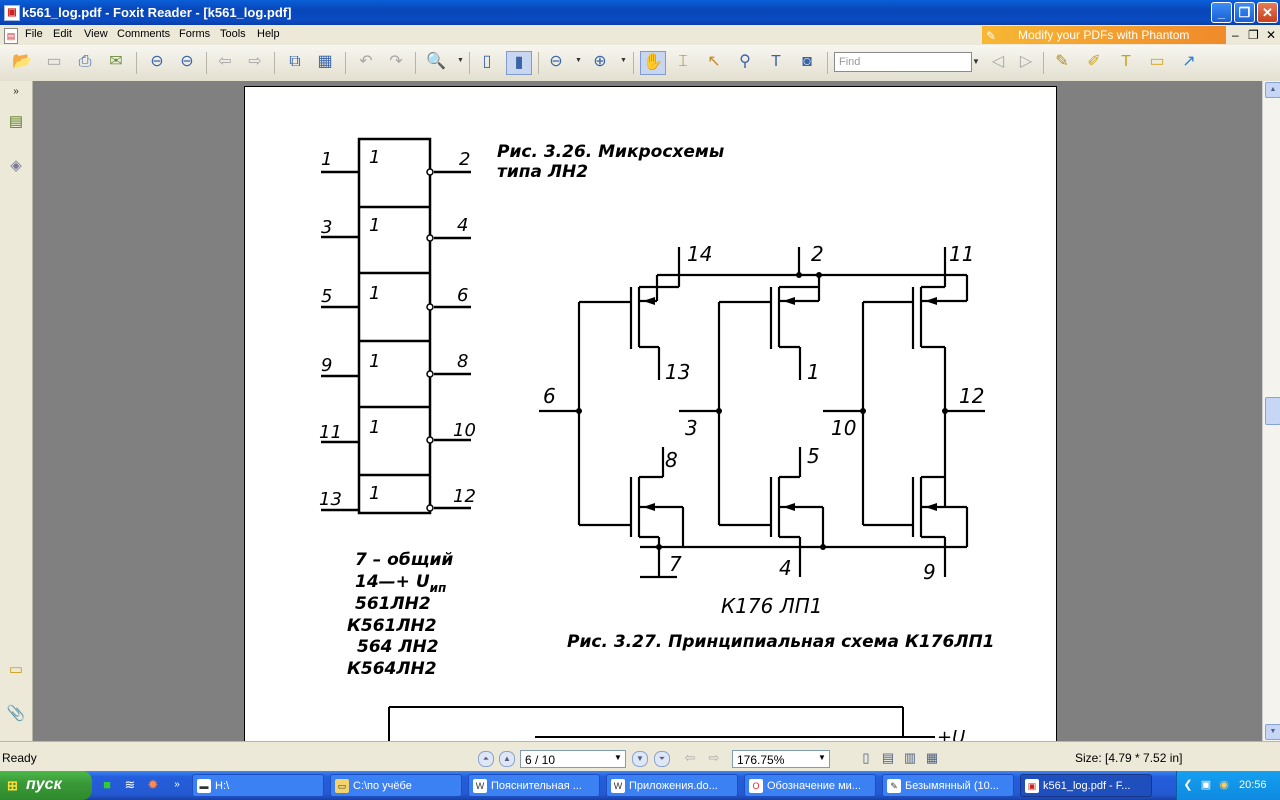 The image size is (1280, 800). I want to click on start-button: ⊞ пуск, so click(46, 785).